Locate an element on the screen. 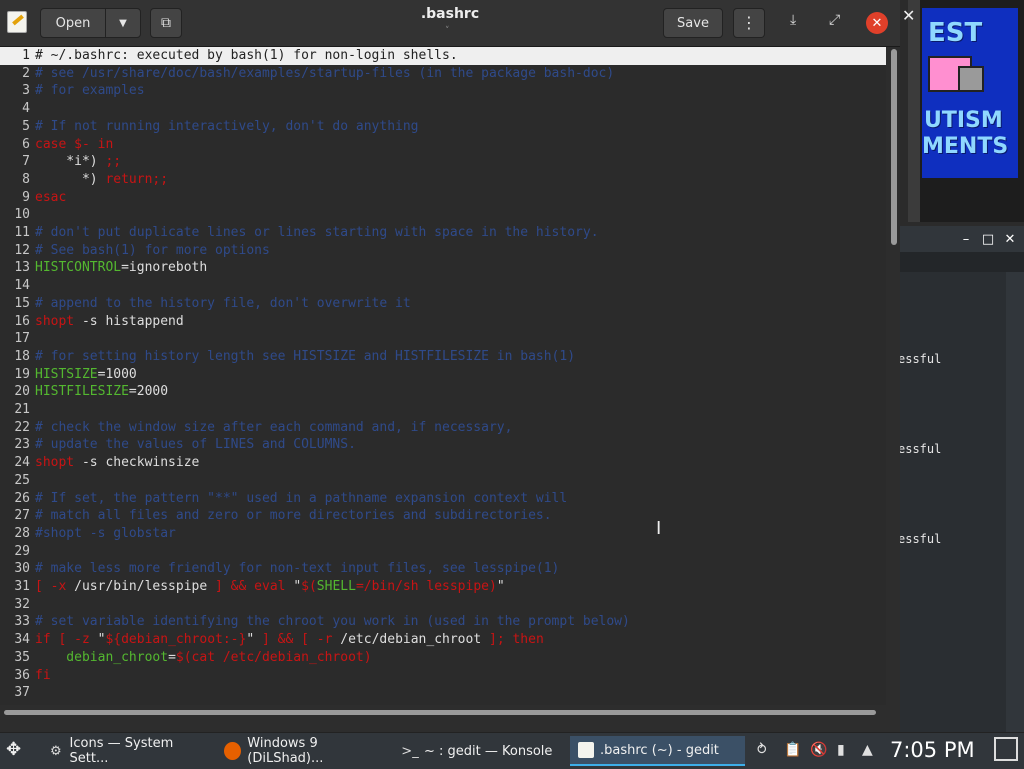 This screenshot has width=1024, height=769. maximize-icon: □ is located at coordinates (988, 239).